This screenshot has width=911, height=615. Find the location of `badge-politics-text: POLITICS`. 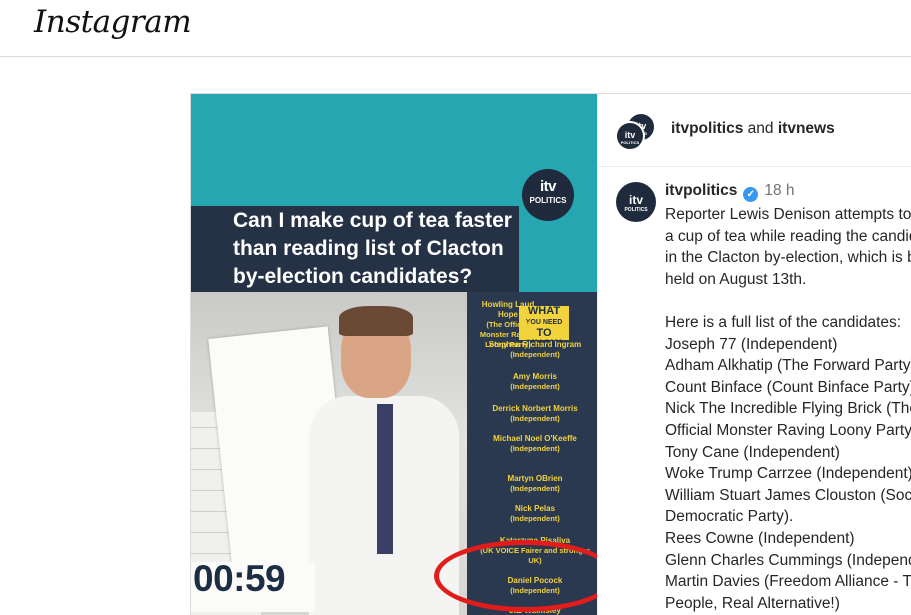

badge-politics-text: POLITICS is located at coordinates (548, 200).